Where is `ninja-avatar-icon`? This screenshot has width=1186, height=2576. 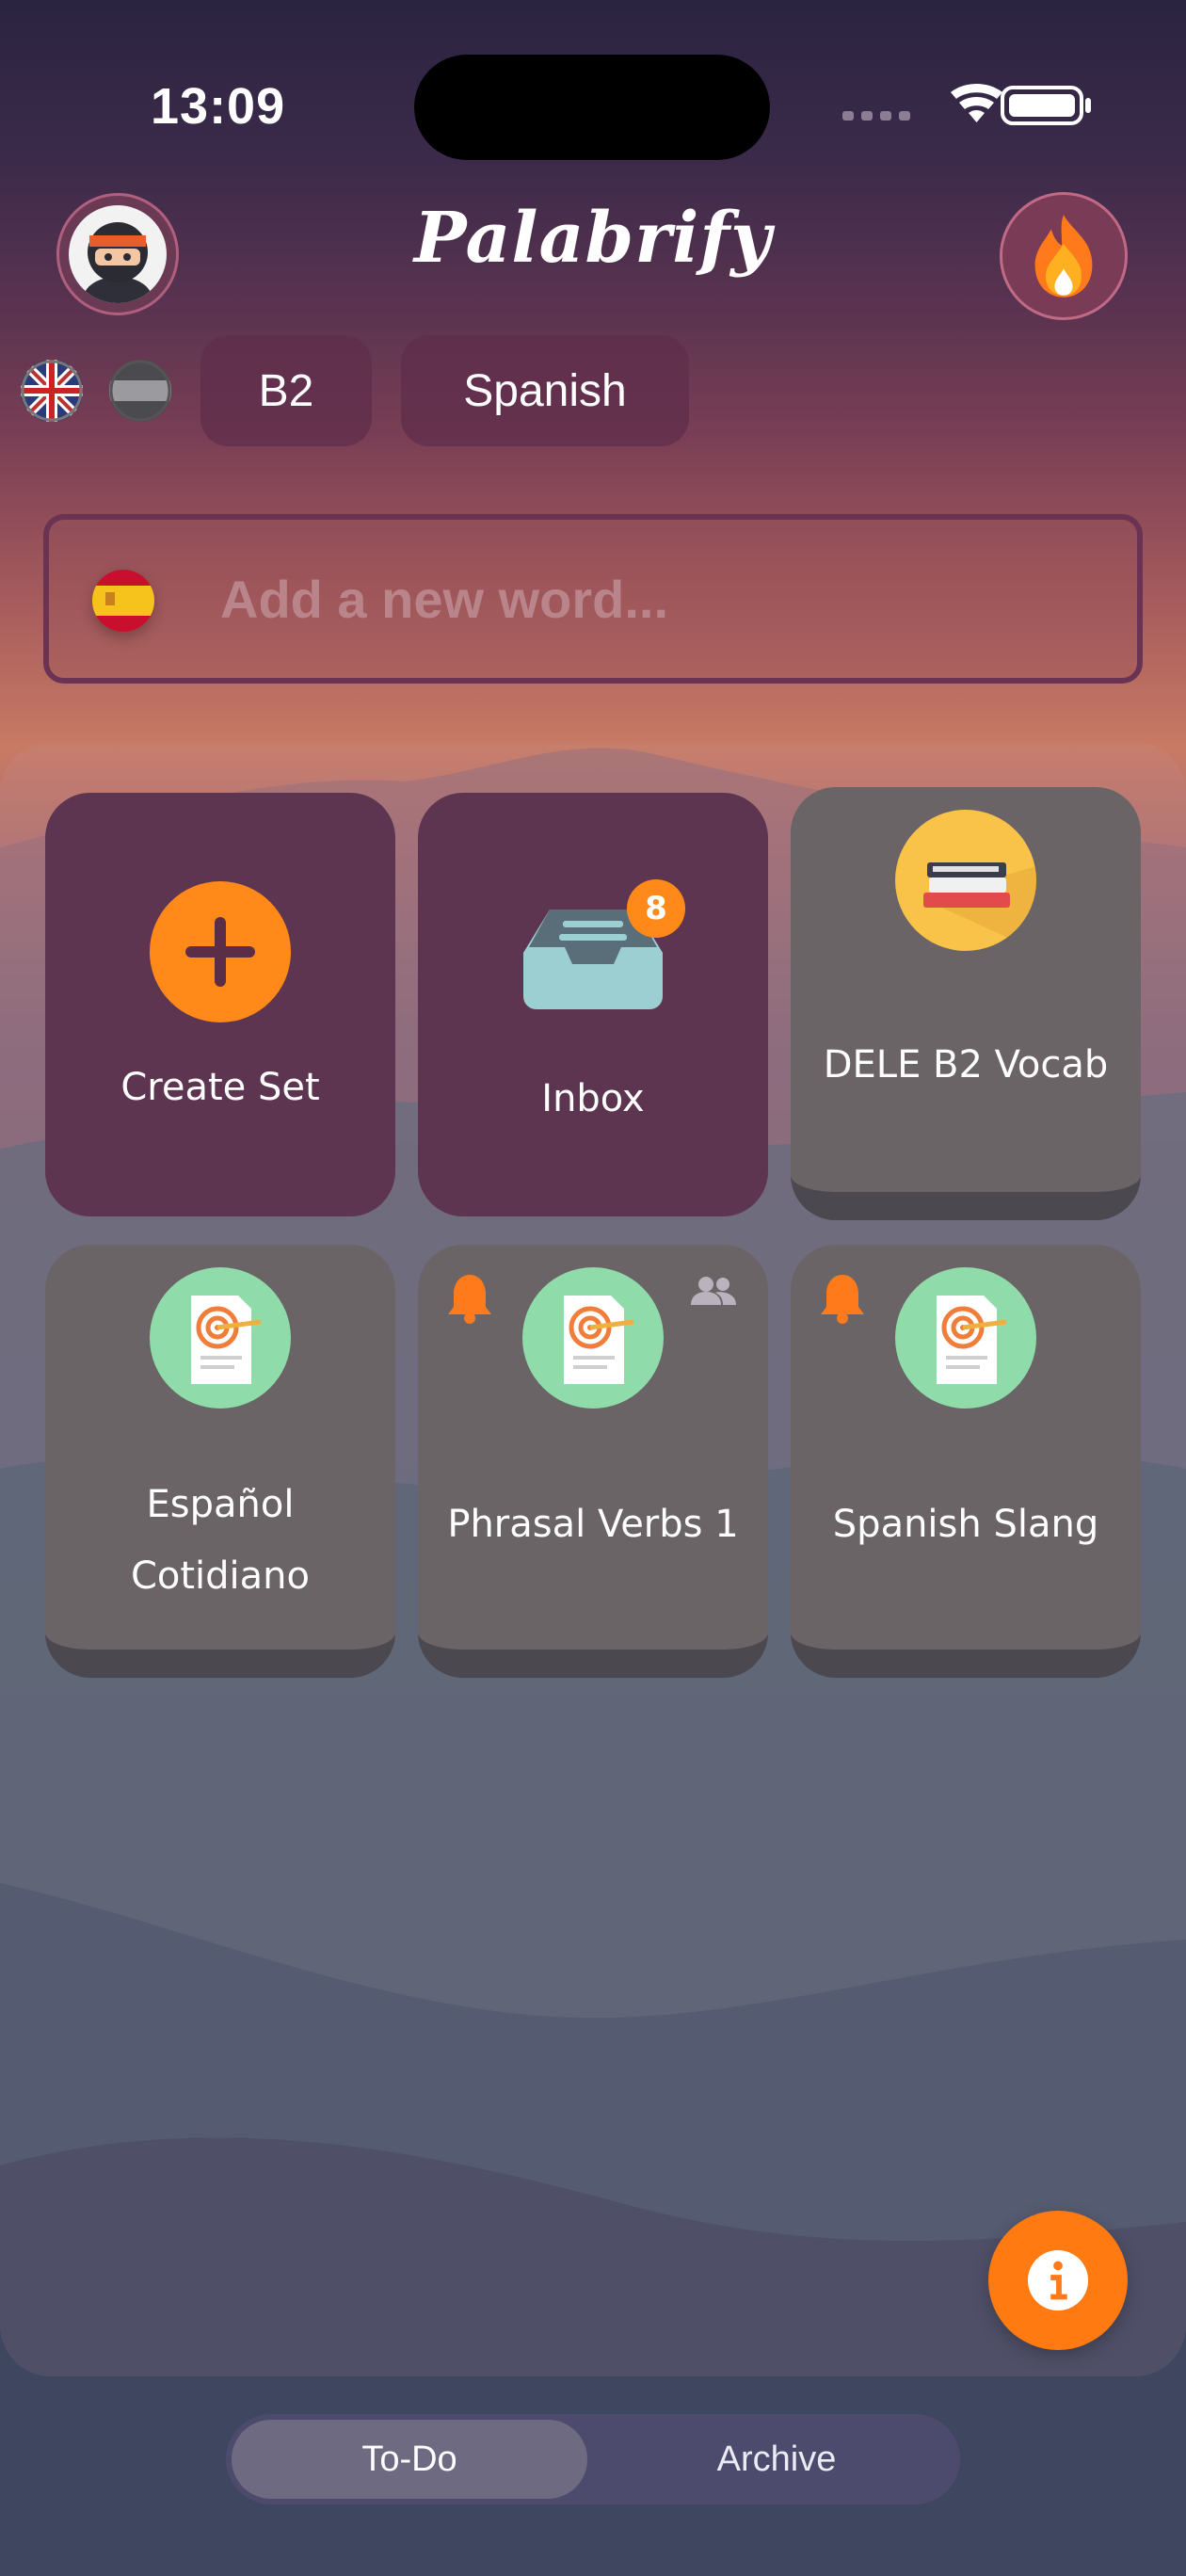
ninja-avatar-icon is located at coordinates (118, 254).